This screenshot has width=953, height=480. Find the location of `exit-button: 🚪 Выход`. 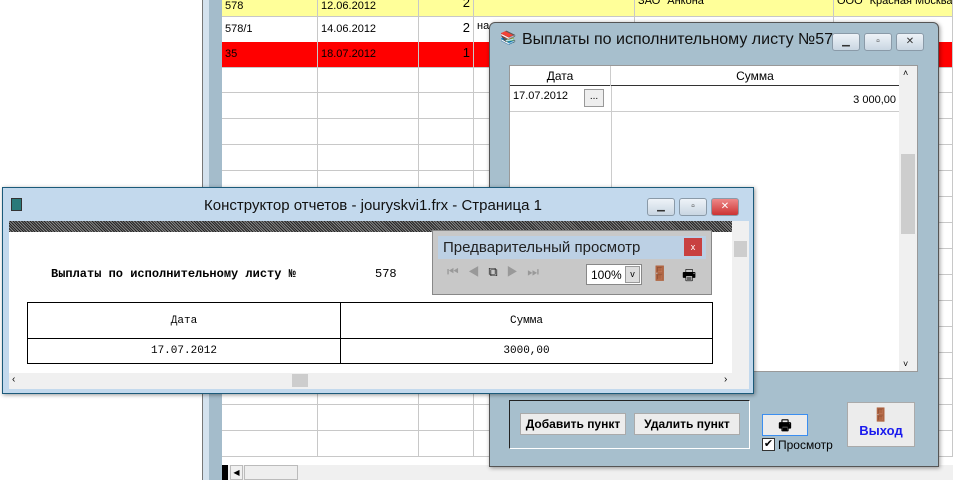

exit-button: 🚪 Выход is located at coordinates (881, 424).